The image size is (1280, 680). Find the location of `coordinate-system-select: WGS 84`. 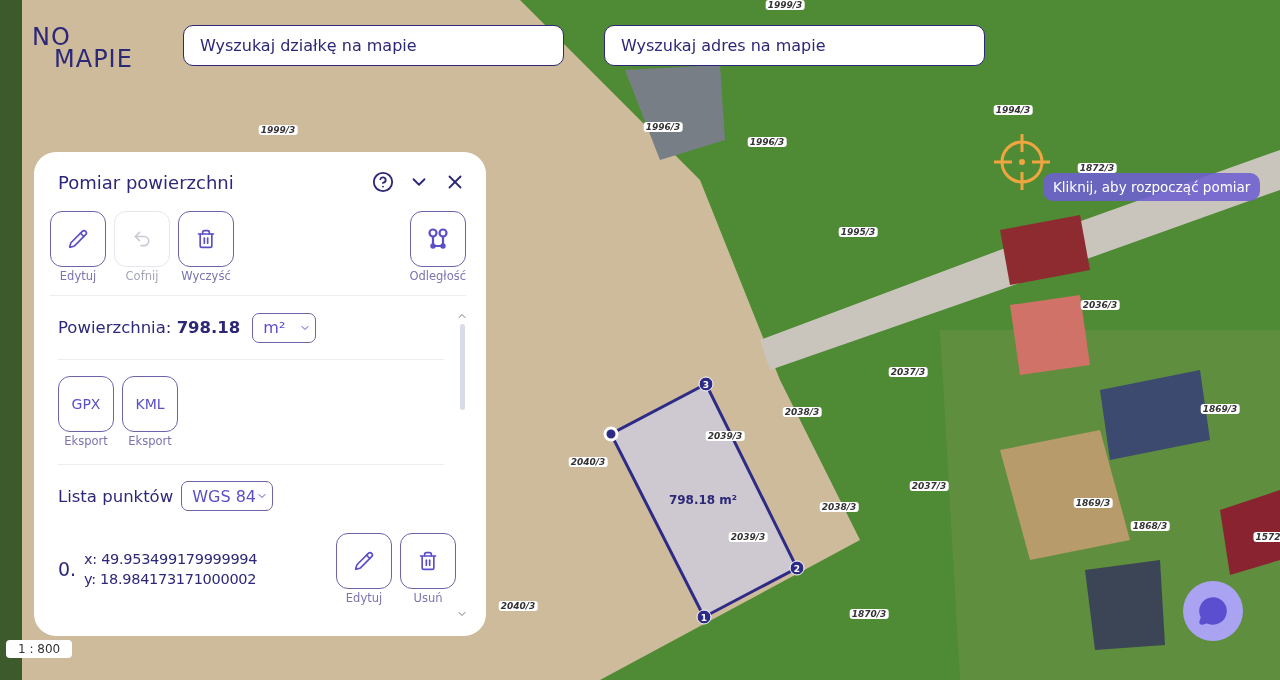

coordinate-system-select: WGS 84 is located at coordinates (227, 496).